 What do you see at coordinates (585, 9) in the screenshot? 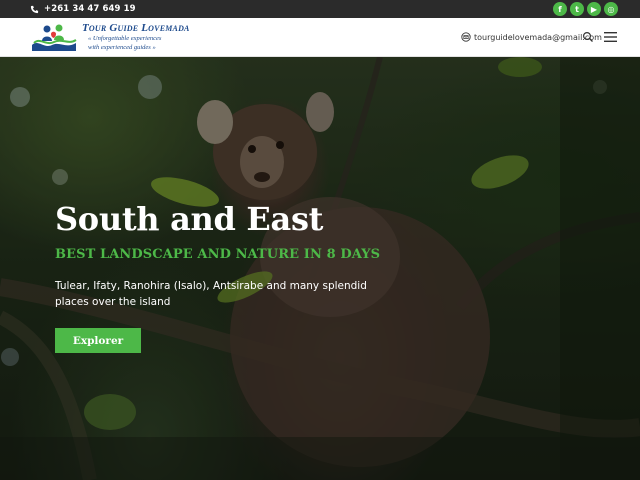
I see `social-links: f t ▶ ◎` at bounding box center [585, 9].